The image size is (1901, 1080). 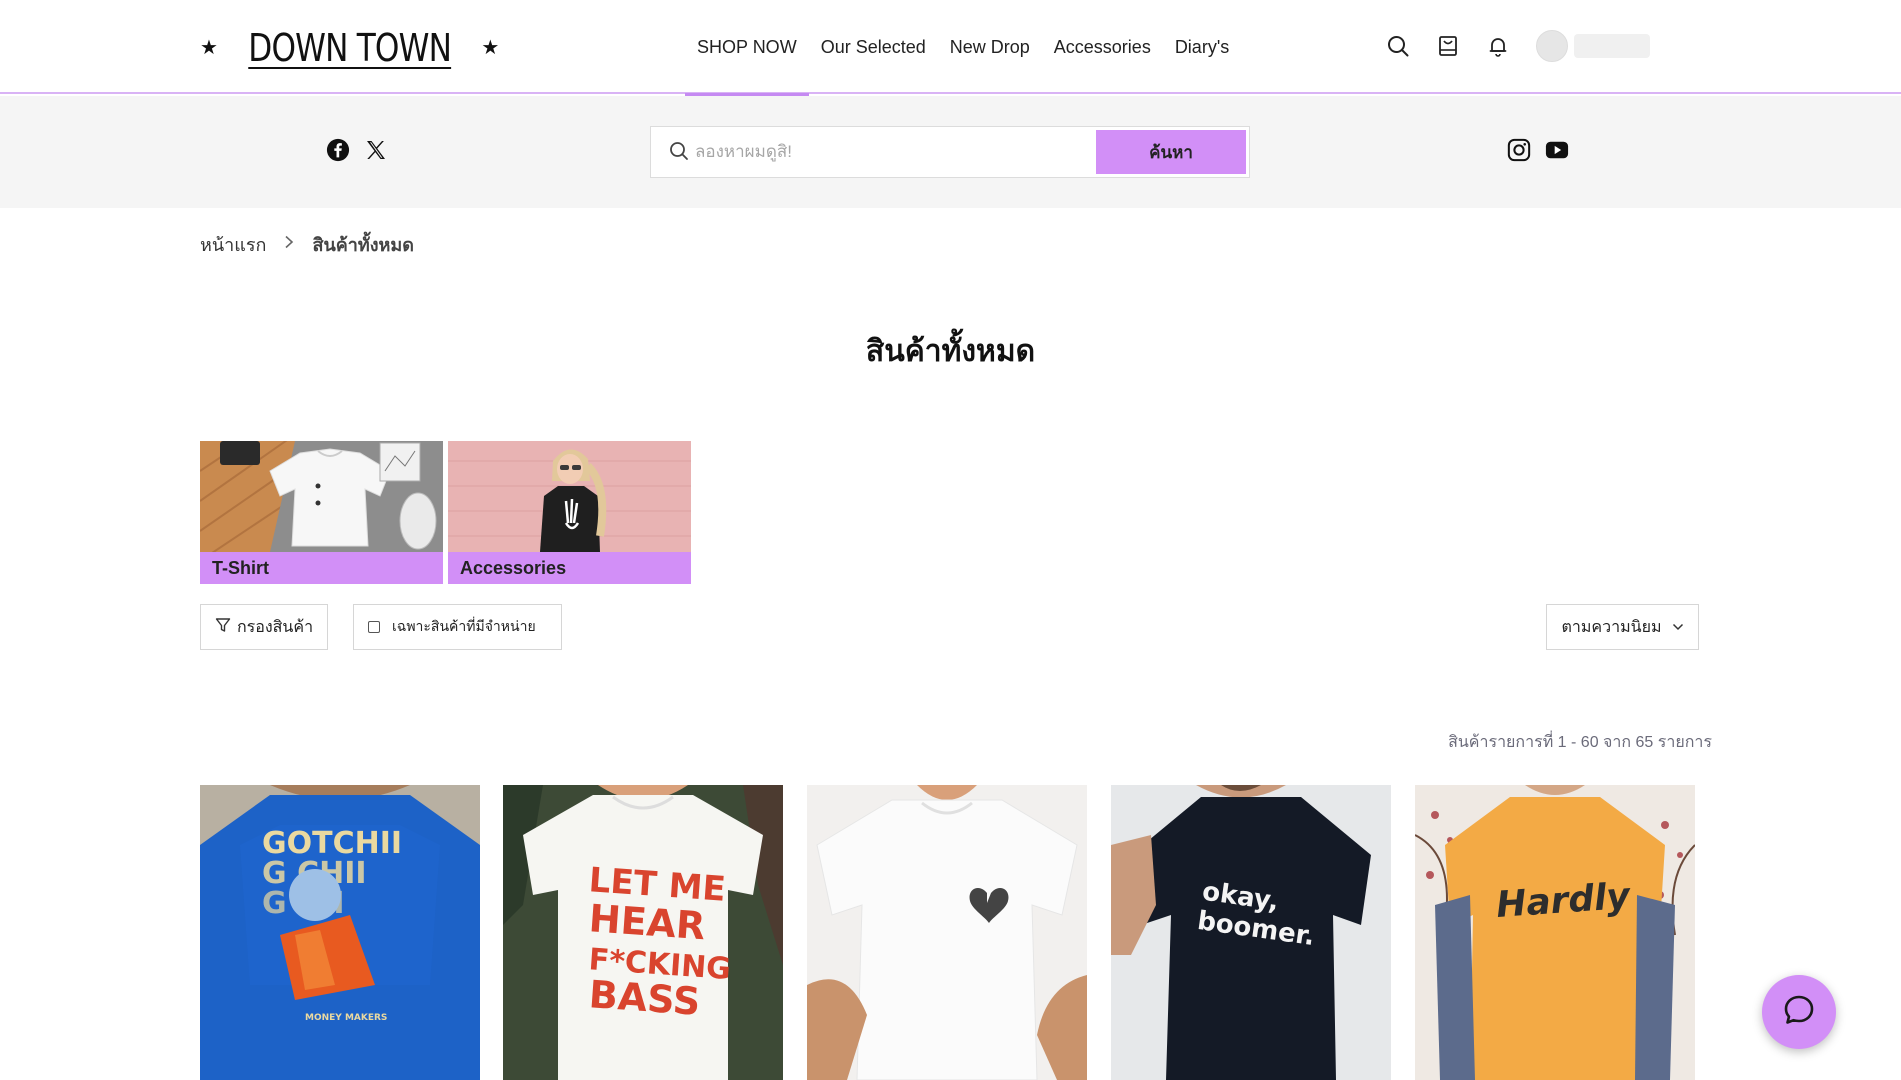 I want to click on category-label-accessories: Accessories, so click(x=569, y=568).